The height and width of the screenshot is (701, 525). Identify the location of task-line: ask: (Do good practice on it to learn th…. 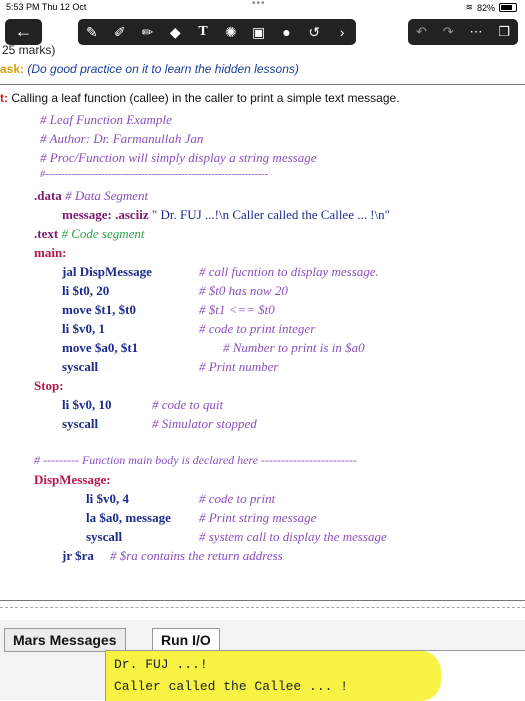
(149, 69).